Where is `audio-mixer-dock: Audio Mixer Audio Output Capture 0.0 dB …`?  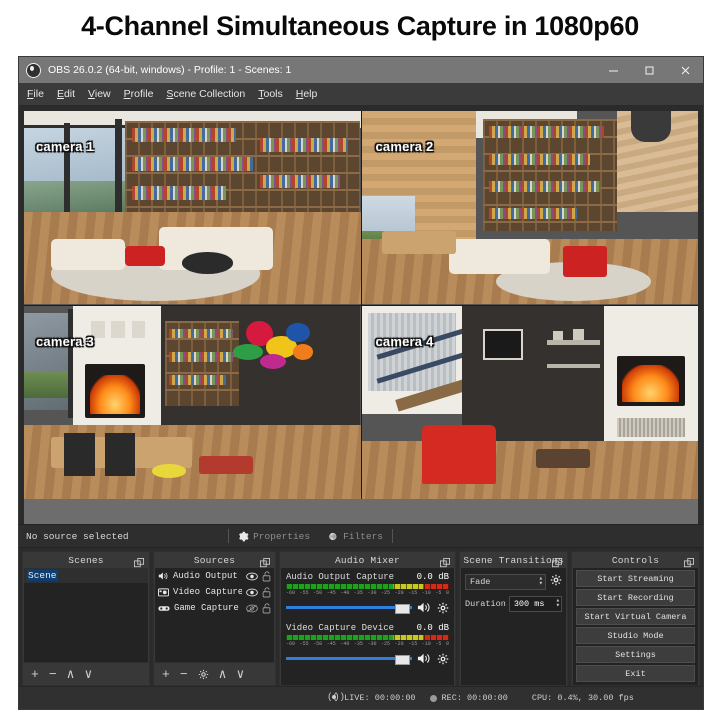 audio-mixer-dock: Audio Mixer Audio Output Capture 0.0 dB … is located at coordinates (367, 618).